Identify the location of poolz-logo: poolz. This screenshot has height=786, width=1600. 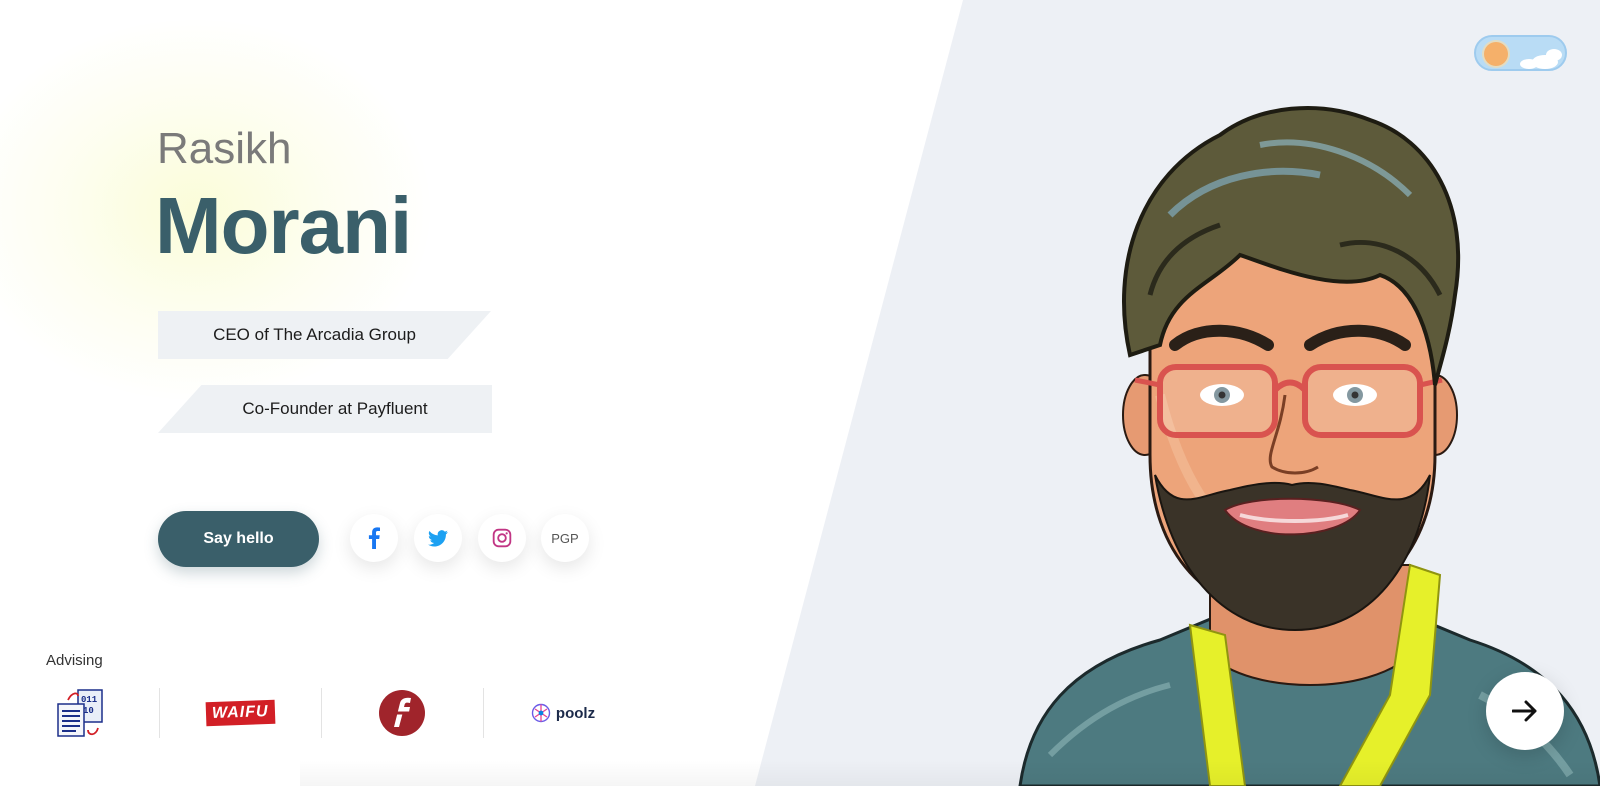
(563, 713).